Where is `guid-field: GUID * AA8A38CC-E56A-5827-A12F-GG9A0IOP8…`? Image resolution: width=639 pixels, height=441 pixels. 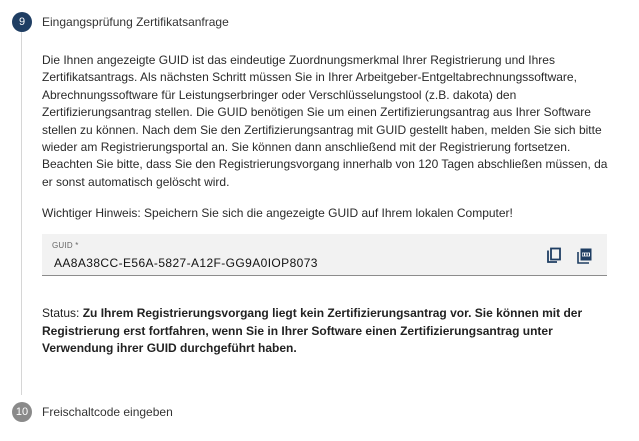 guid-field: GUID * AA8A38CC-E56A-5827-A12F-GG9A0IOP8… is located at coordinates (324, 255).